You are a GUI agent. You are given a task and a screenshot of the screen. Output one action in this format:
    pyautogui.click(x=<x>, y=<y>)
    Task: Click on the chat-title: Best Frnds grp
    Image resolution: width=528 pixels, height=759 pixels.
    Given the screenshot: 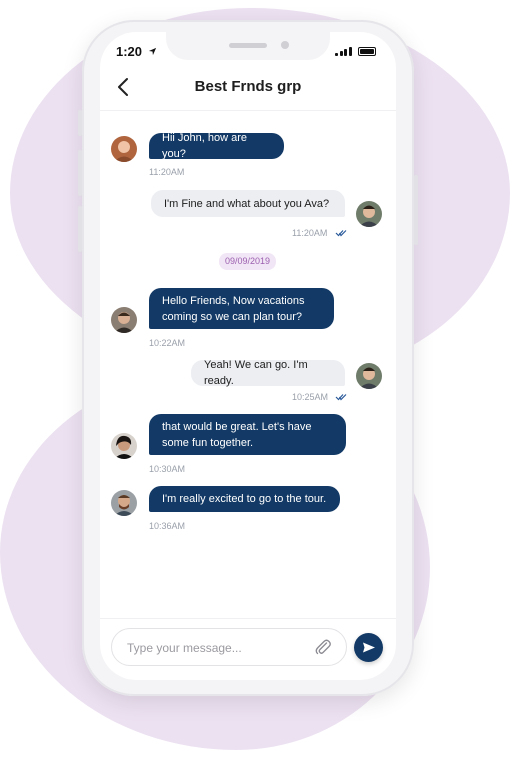 What is the action you would take?
    pyautogui.click(x=248, y=86)
    